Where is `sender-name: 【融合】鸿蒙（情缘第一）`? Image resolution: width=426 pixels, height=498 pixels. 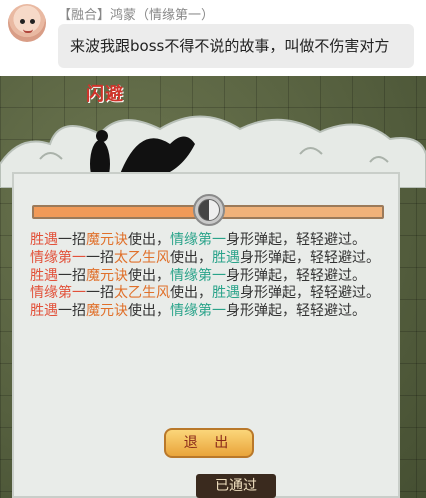
sender-name: 【融合】鸿蒙（情缘第一） is located at coordinates (136, 15).